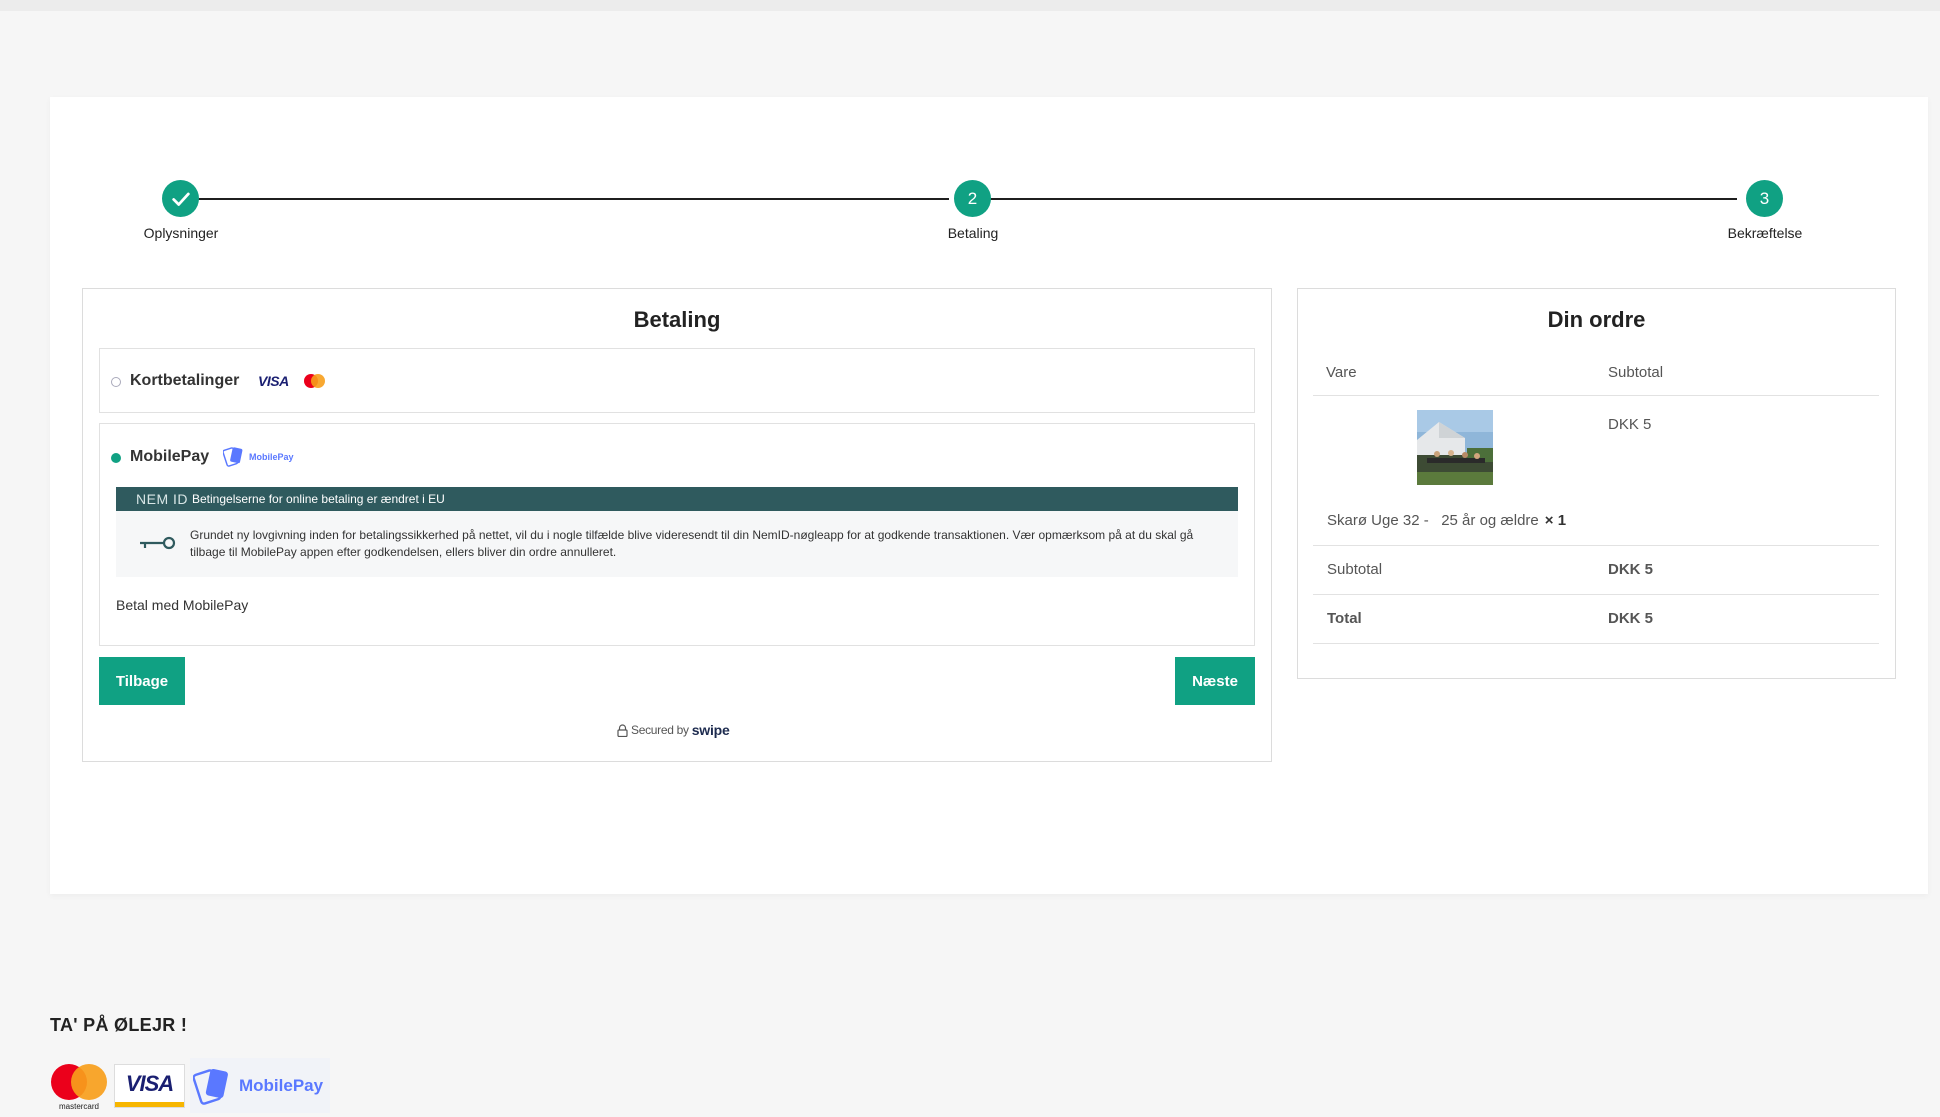 The height and width of the screenshot is (1117, 1940). I want to click on mastercard-icon, so click(315, 381).